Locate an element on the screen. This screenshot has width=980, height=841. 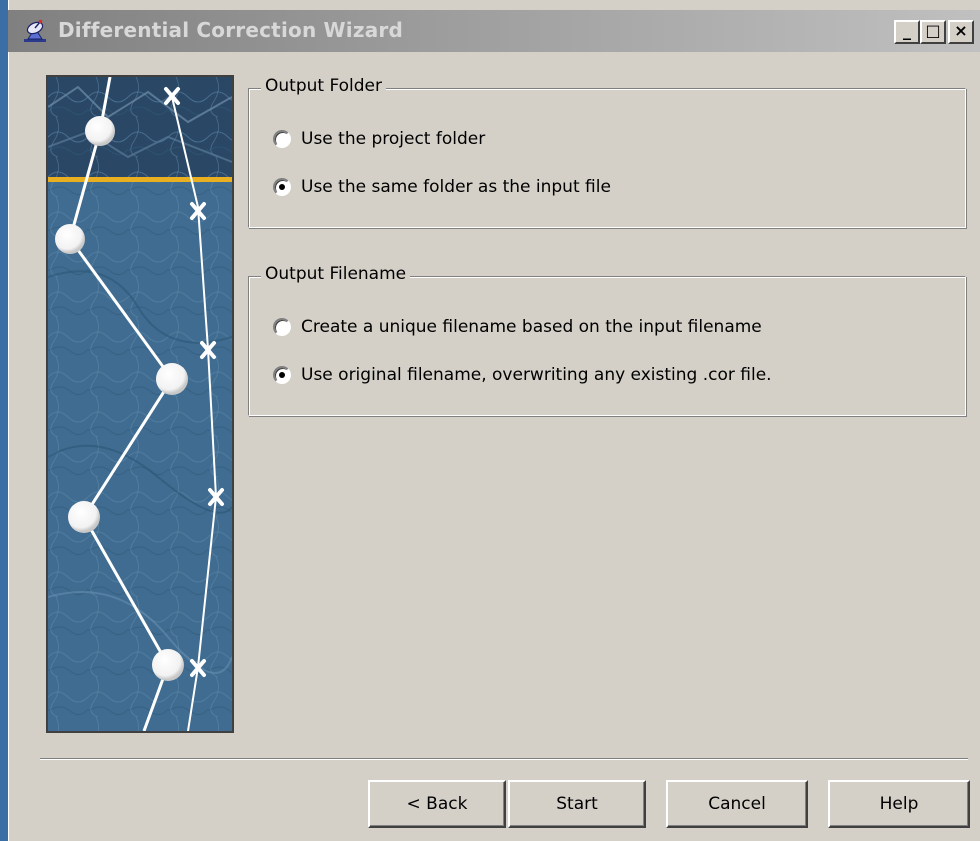
radio-use-input-folder: Use the same folder as the input file is located at coordinates (442, 187).